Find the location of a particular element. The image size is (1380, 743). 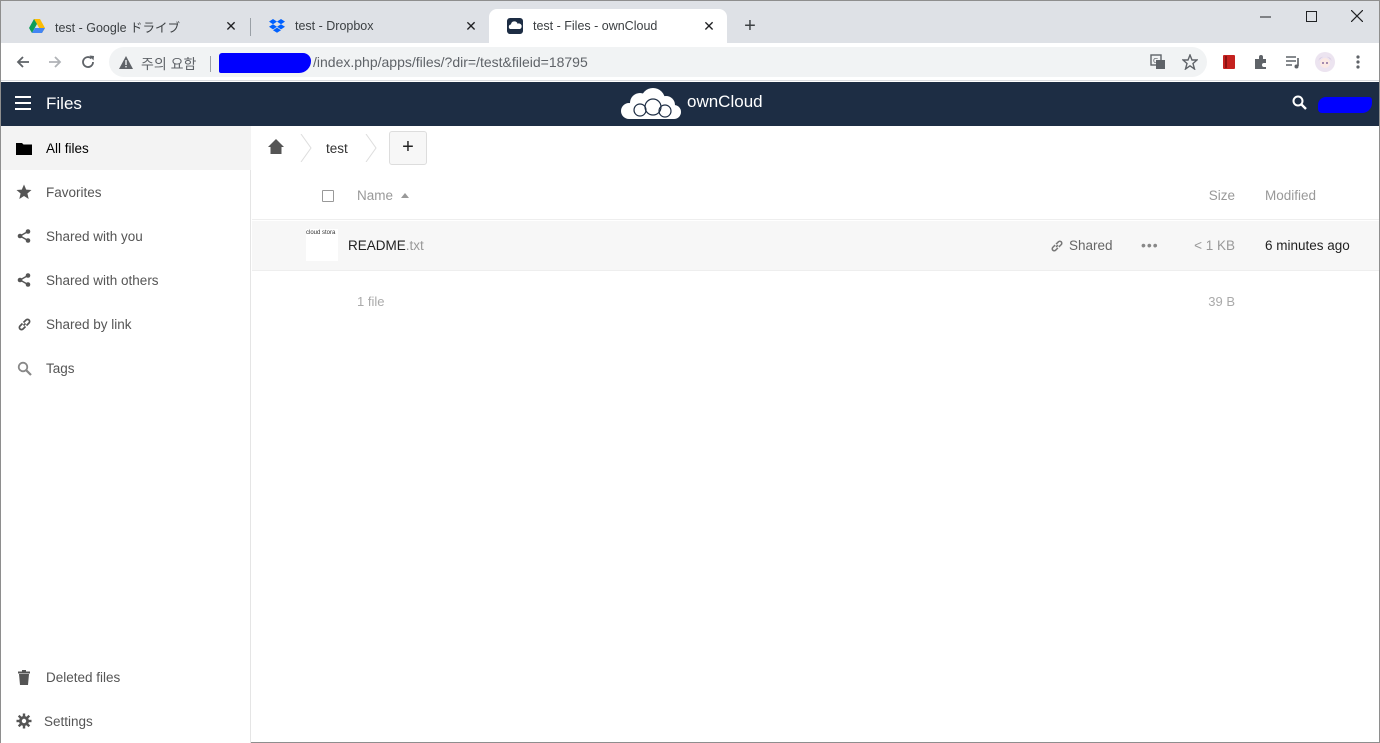

app-title: Files is located at coordinates (64, 104).